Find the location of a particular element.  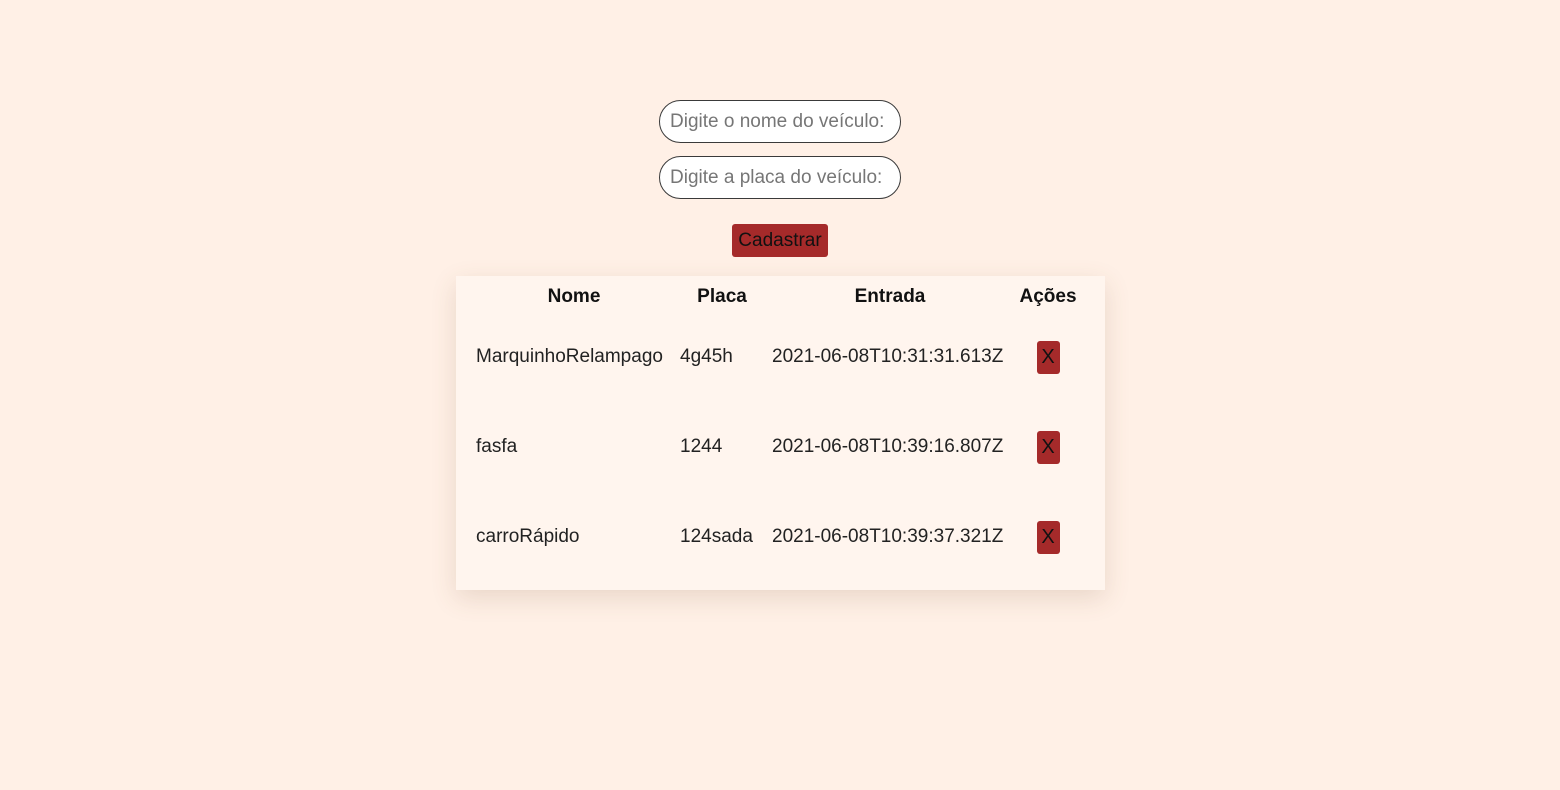

vehicle-name-input is located at coordinates (780, 121).